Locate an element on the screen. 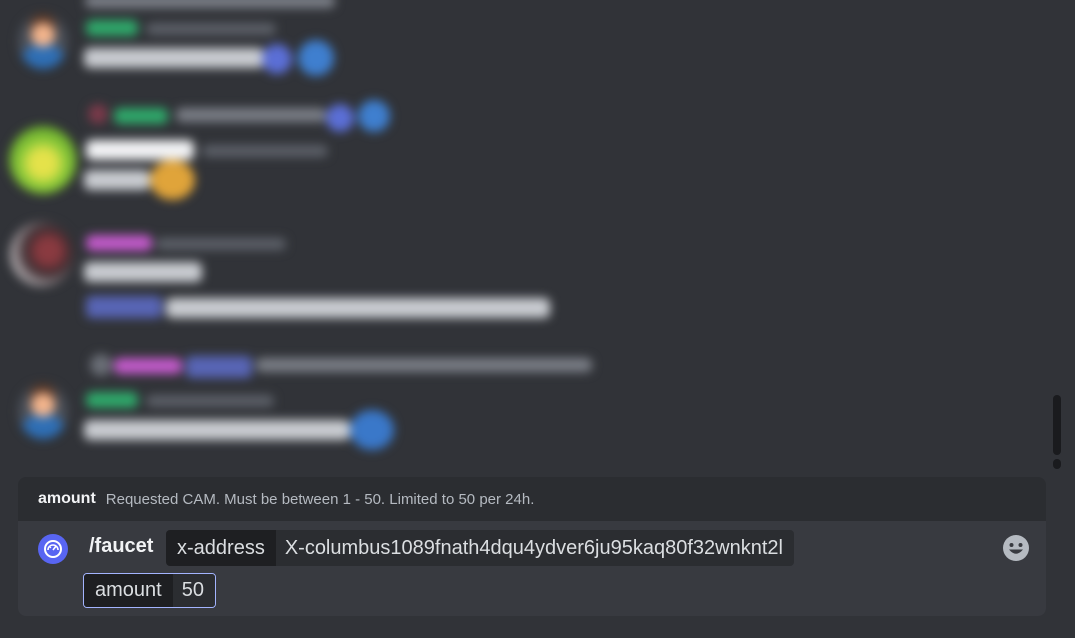  option-key: amount is located at coordinates (128, 590).